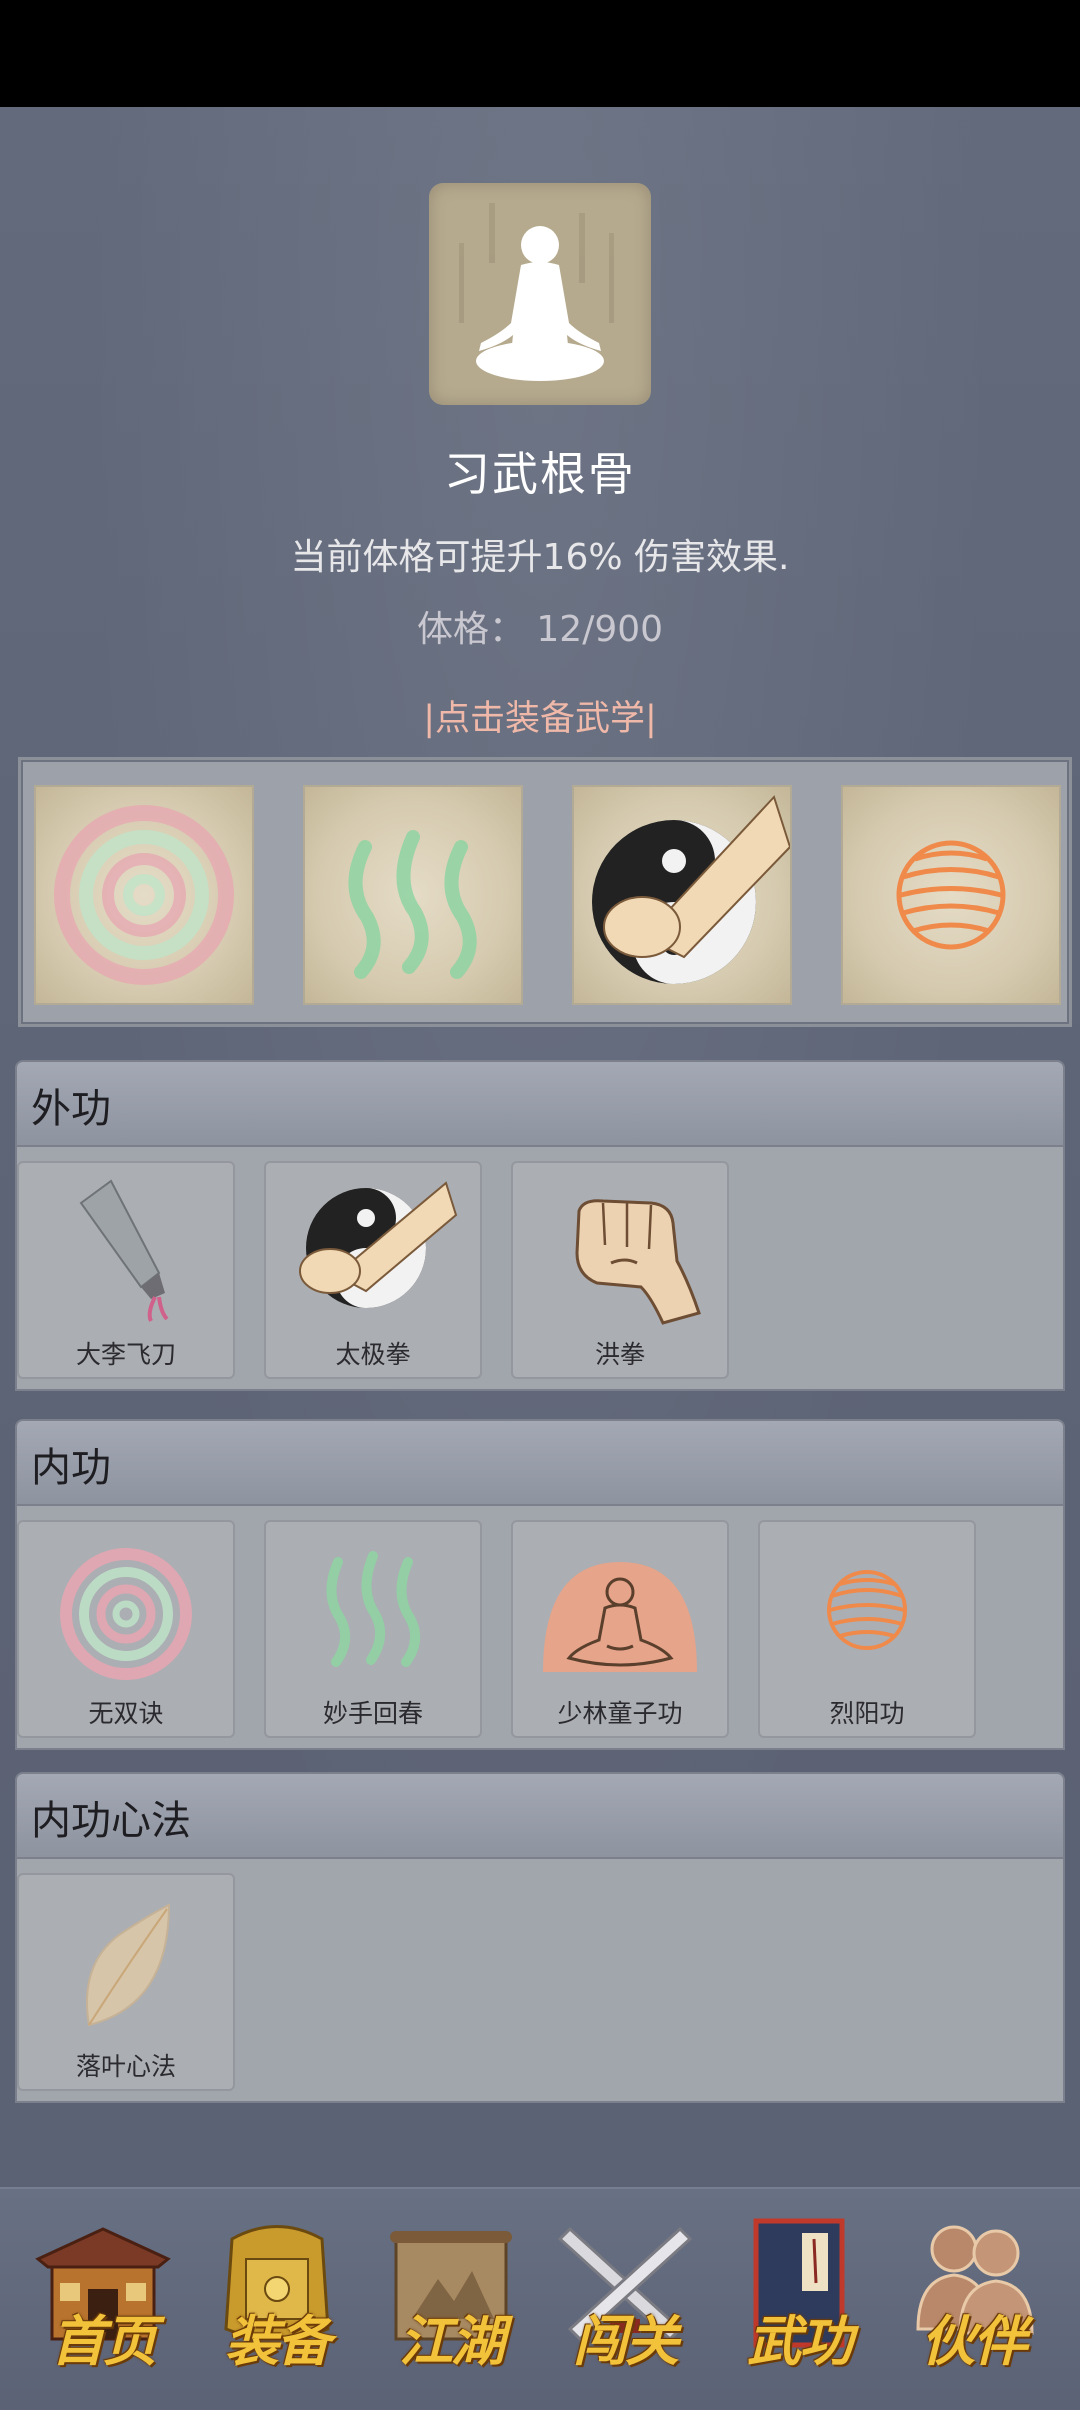  What do you see at coordinates (540, 557) in the screenshot?
I see `effect-description: 当前体格可提升16% 伤害效果.` at bounding box center [540, 557].